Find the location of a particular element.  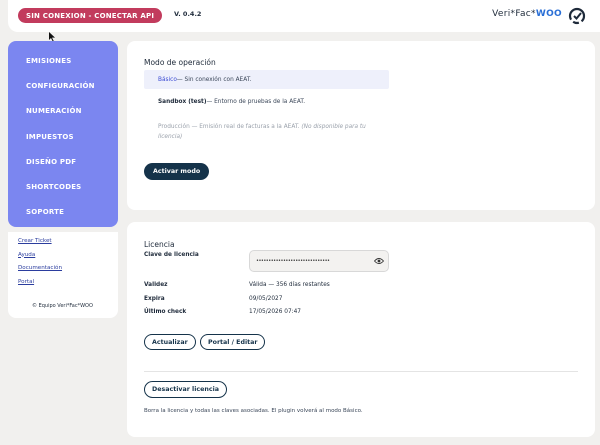

deactivate-license-button: Desactivar licencia is located at coordinates (185, 389).